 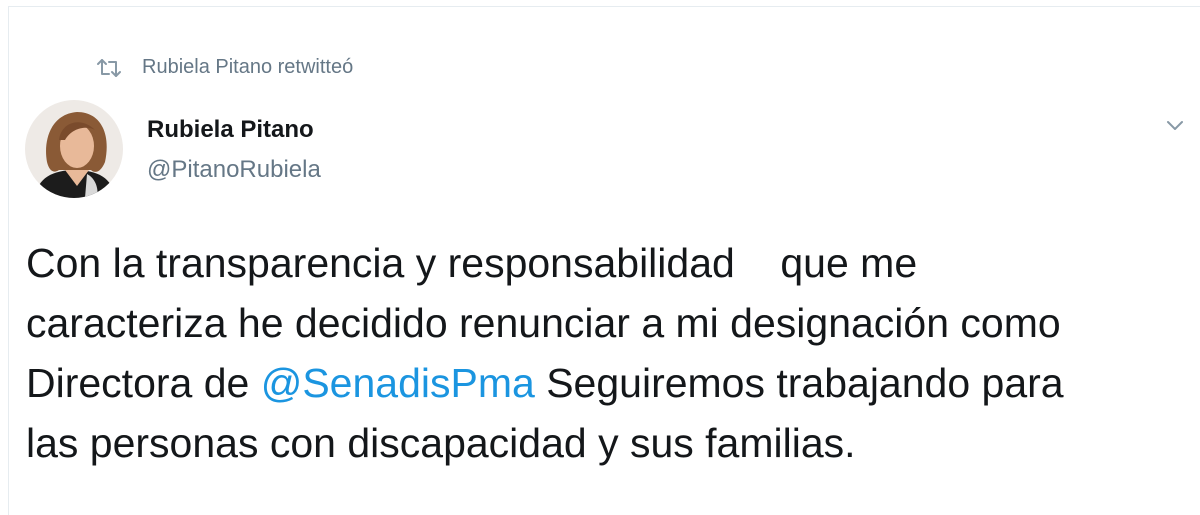 I want to click on tweet-text-line-3-end: Seguiremos trabajando para, so click(x=799, y=383).